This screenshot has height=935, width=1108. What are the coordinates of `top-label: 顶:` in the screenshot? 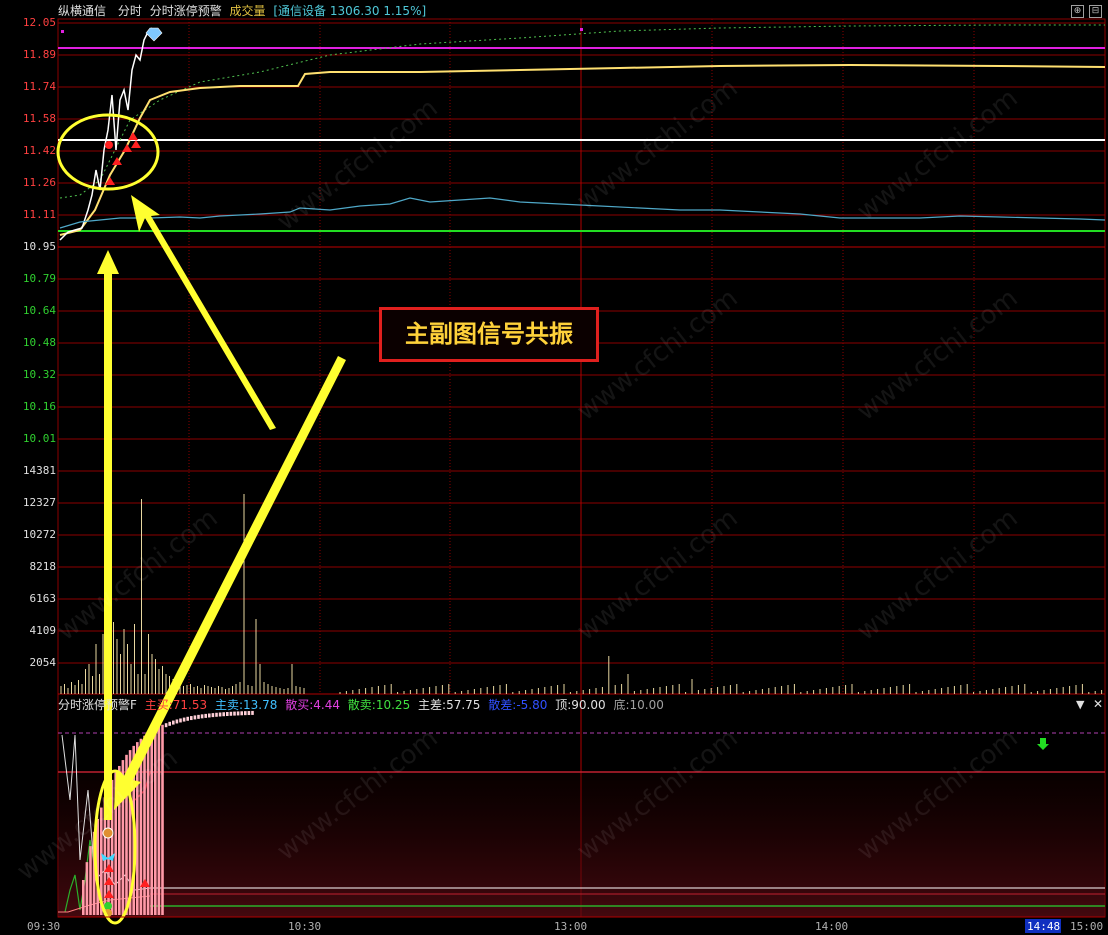 It's located at (563, 705).